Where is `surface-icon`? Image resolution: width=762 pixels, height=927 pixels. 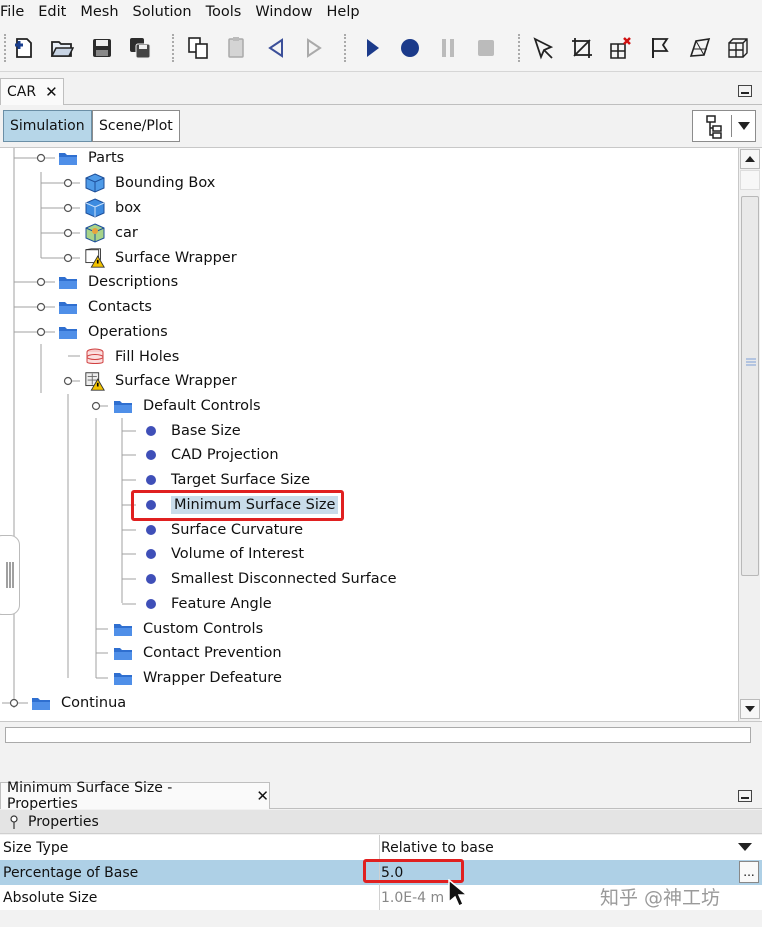
surface-icon is located at coordinates (700, 48).